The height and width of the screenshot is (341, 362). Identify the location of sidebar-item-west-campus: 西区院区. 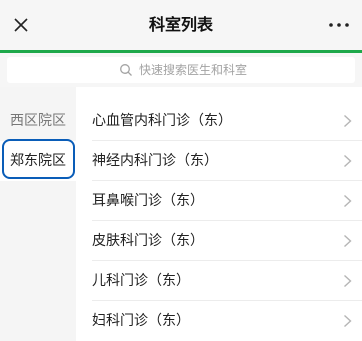
(38, 121).